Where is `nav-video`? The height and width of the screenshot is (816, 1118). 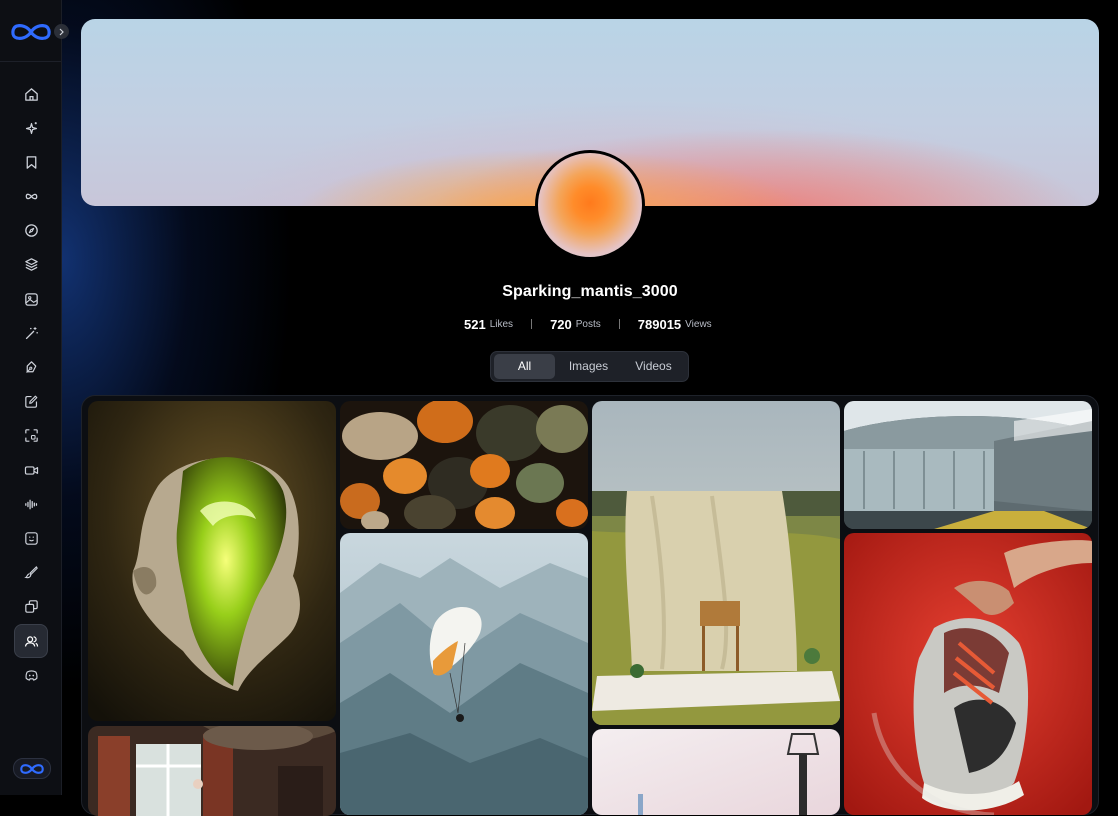 nav-video is located at coordinates (31, 470).